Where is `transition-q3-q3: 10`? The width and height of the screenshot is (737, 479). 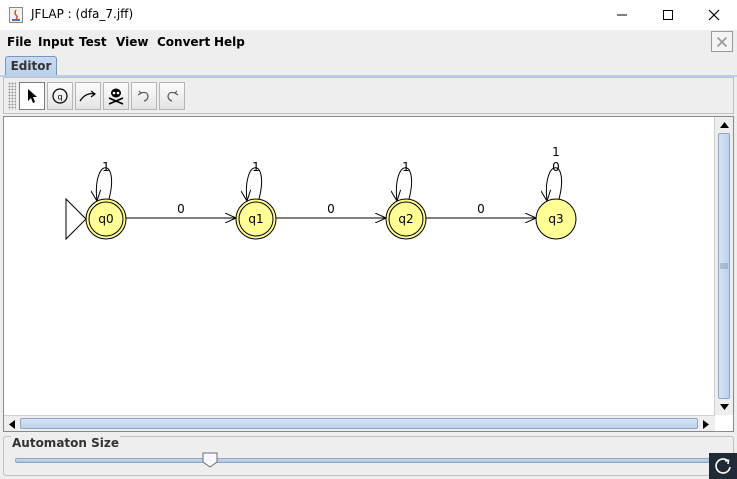
transition-q3-q3: 10 is located at coordinates (554, 173).